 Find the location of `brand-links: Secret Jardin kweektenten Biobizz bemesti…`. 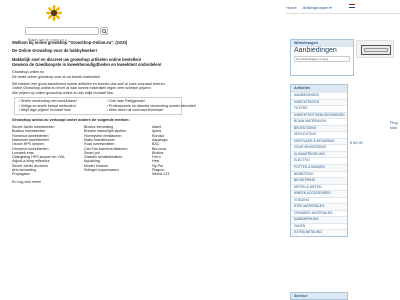

brand-links: Secret Jardin kweektenten Biobizz bemesti… is located at coordinates (147, 151).